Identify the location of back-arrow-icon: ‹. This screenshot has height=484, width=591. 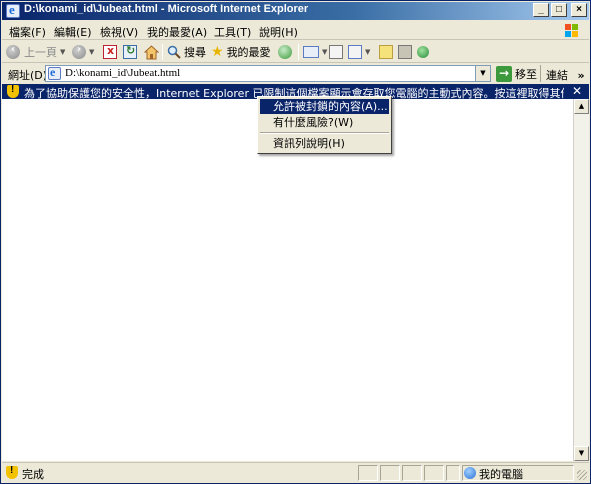
(13, 51).